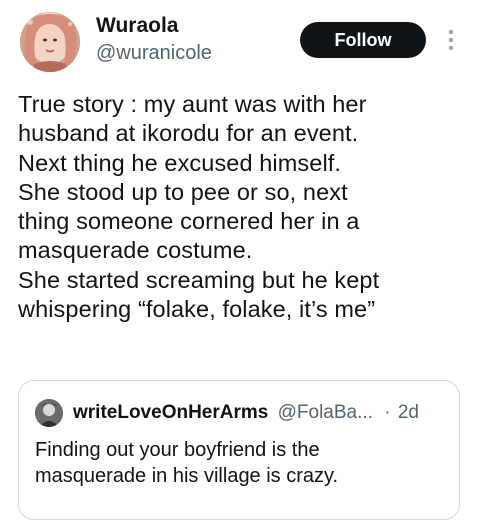 This screenshot has width=479, height=520. I want to click on quoted-avatar-photo-icon, so click(49, 413).